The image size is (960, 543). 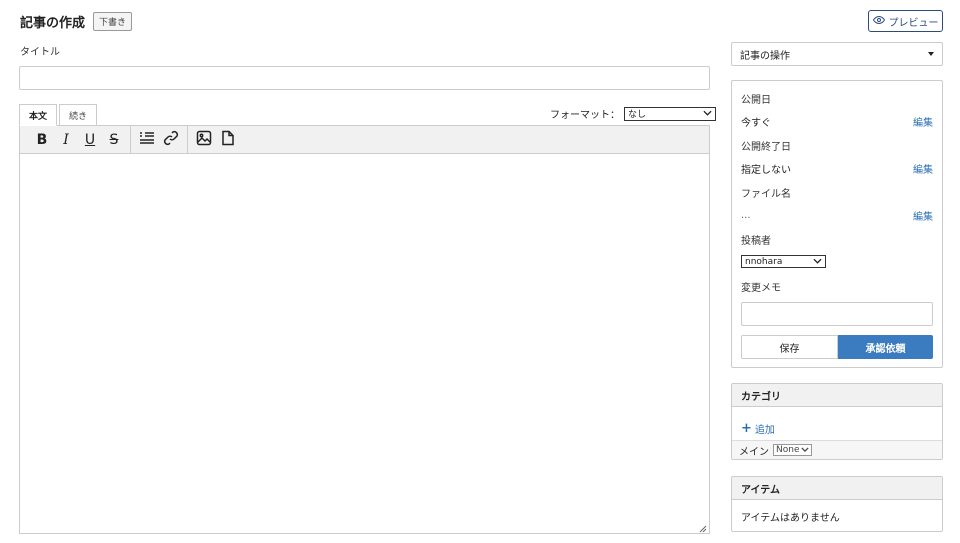 I want to click on preview-label: プレビュー, so click(x=913, y=23).